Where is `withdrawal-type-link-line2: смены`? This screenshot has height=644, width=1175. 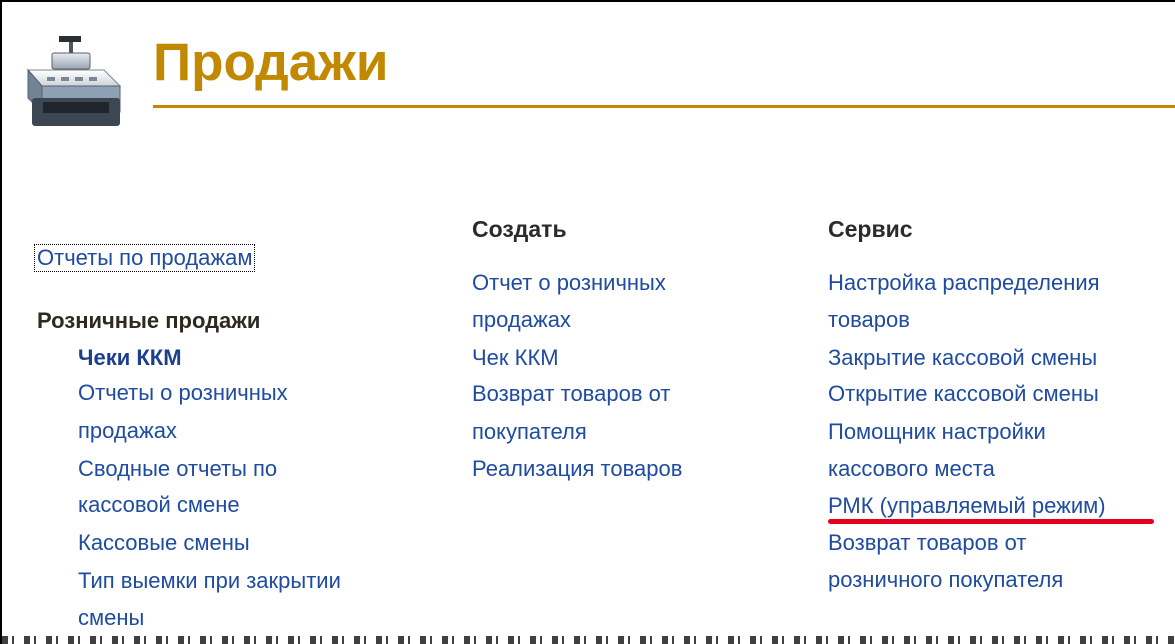
withdrawal-type-link-line2: смены is located at coordinates (111, 618).